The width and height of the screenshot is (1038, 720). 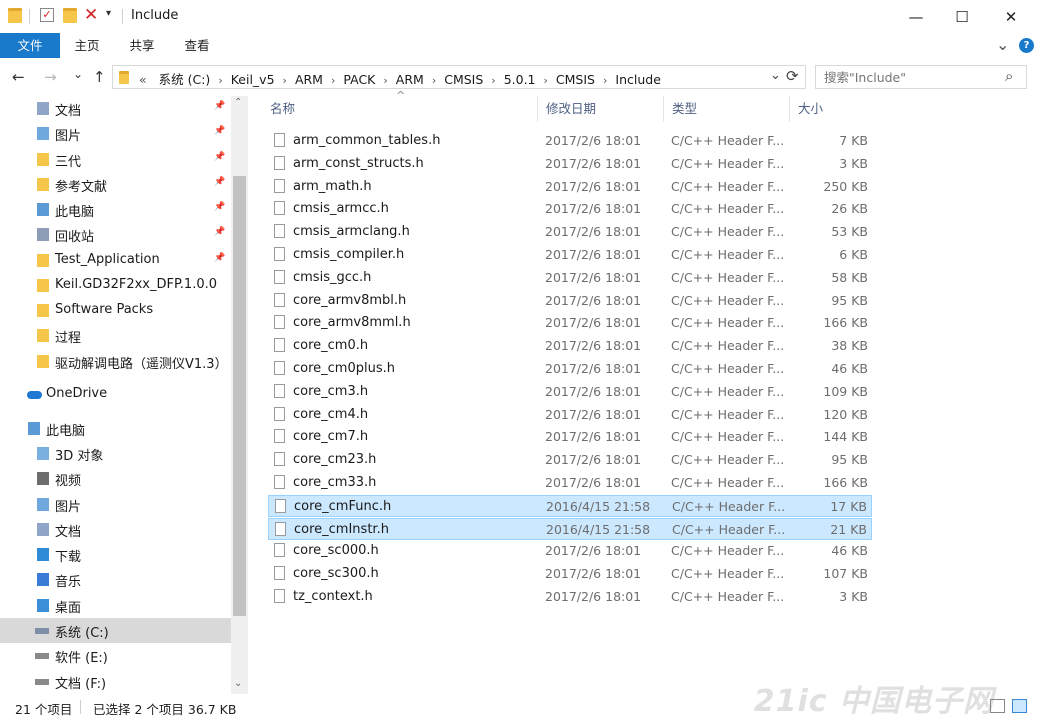 What do you see at coordinates (143, 79) in the screenshot?
I see `breadcrumb-overflow: «` at bounding box center [143, 79].